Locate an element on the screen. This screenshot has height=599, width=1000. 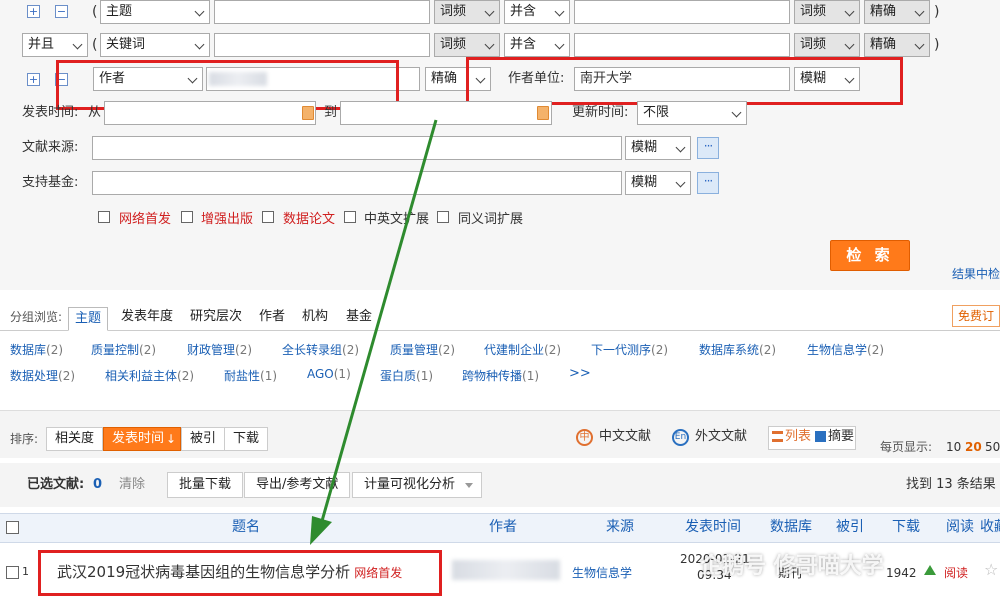
annotation-arrow is located at coordinates (374, 332).